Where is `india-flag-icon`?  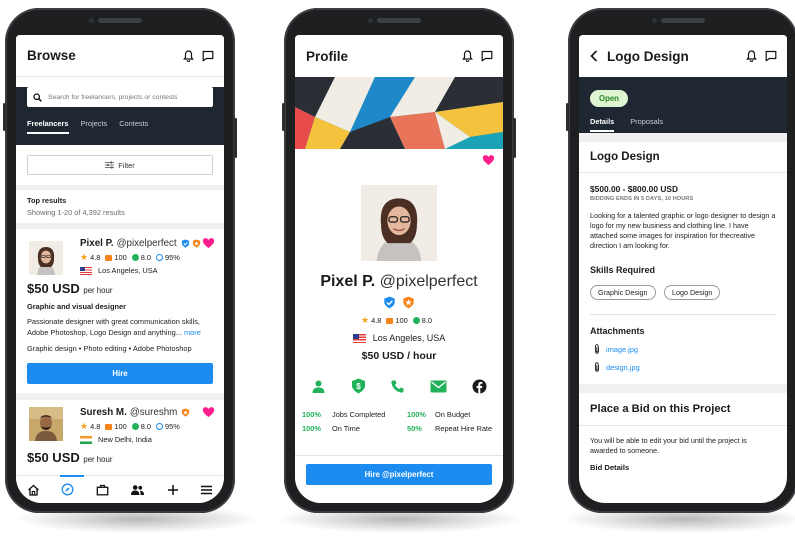
india-flag-icon is located at coordinates (86, 439).